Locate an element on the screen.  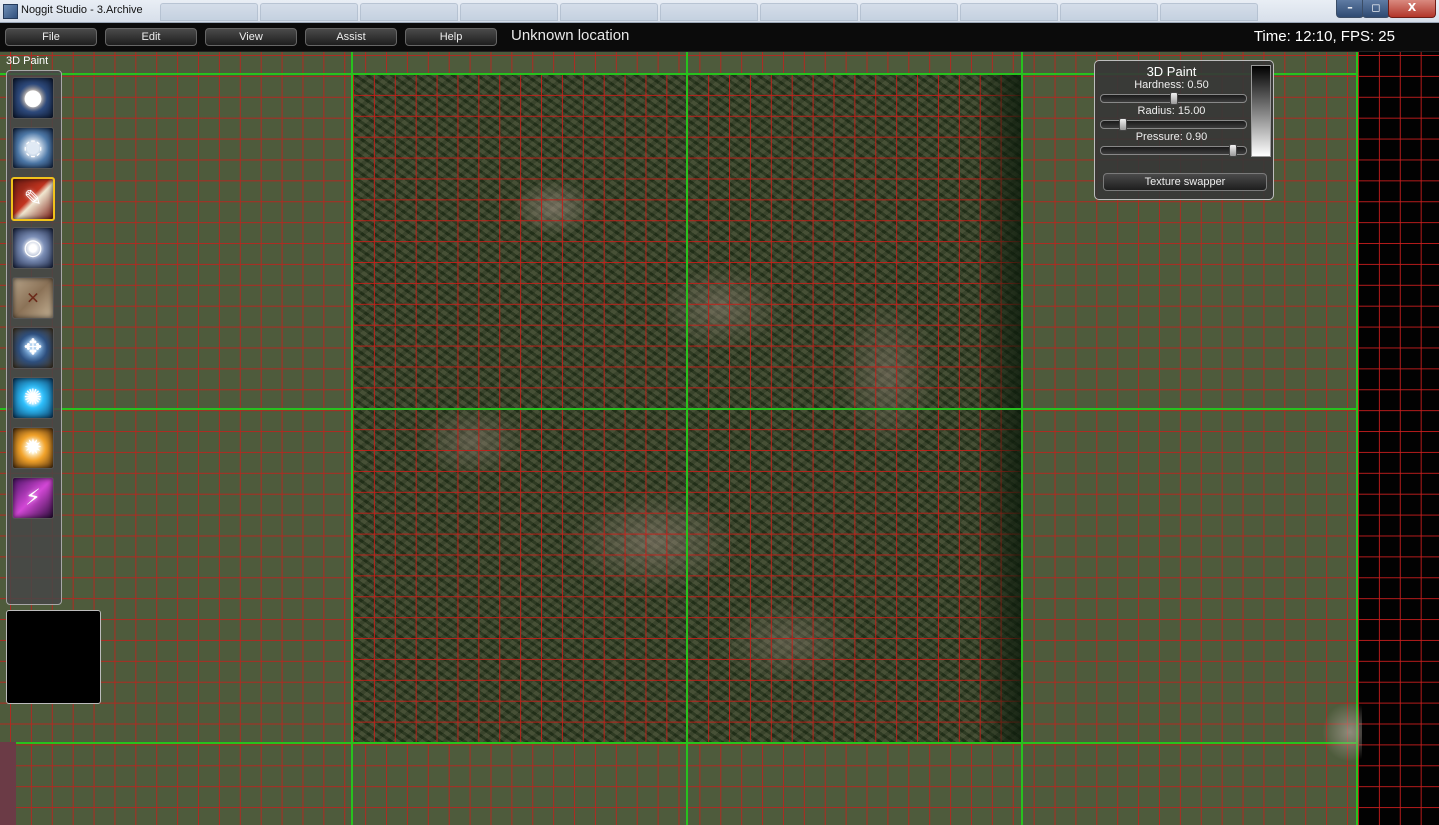
object-editor-icon: ✹ is located at coordinates (33, 448).